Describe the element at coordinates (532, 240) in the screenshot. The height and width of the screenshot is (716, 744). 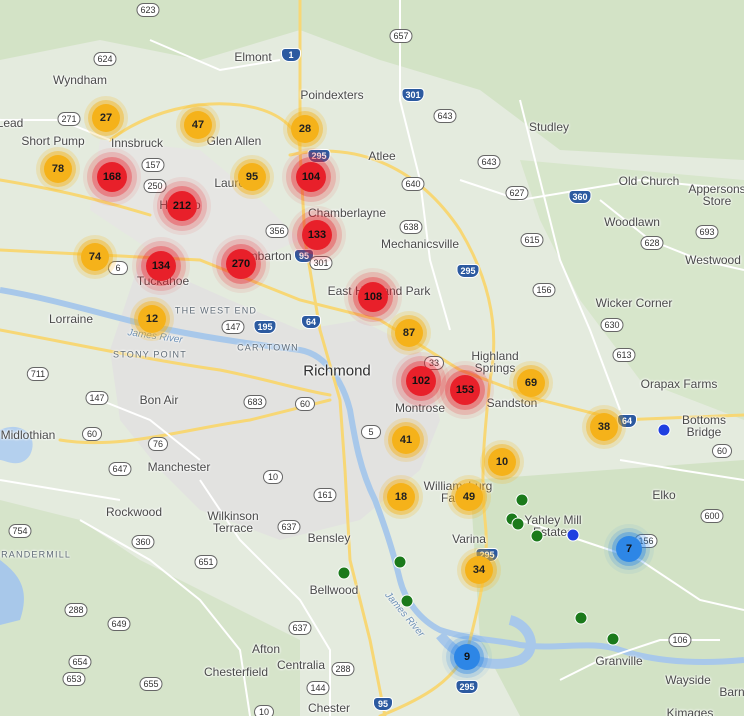
I see `route-shield: 615` at that location.